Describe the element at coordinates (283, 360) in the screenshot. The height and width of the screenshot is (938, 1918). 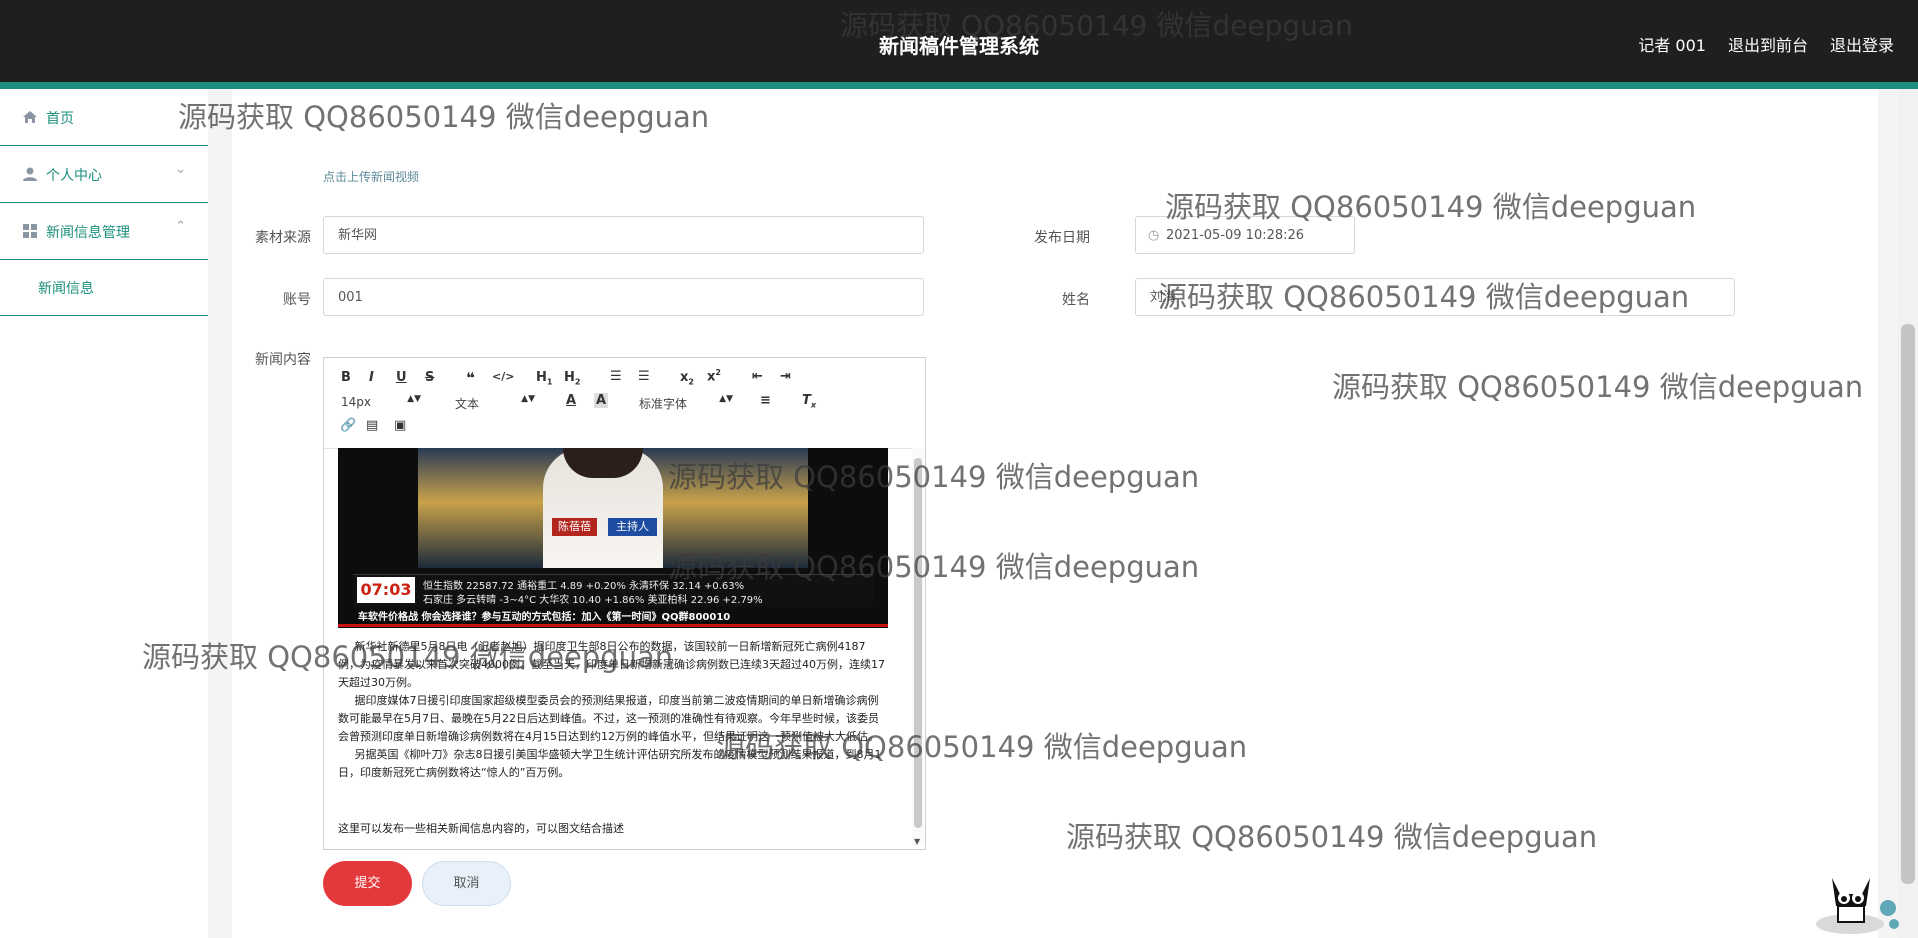
I see `content-label: 新闻内容` at that location.